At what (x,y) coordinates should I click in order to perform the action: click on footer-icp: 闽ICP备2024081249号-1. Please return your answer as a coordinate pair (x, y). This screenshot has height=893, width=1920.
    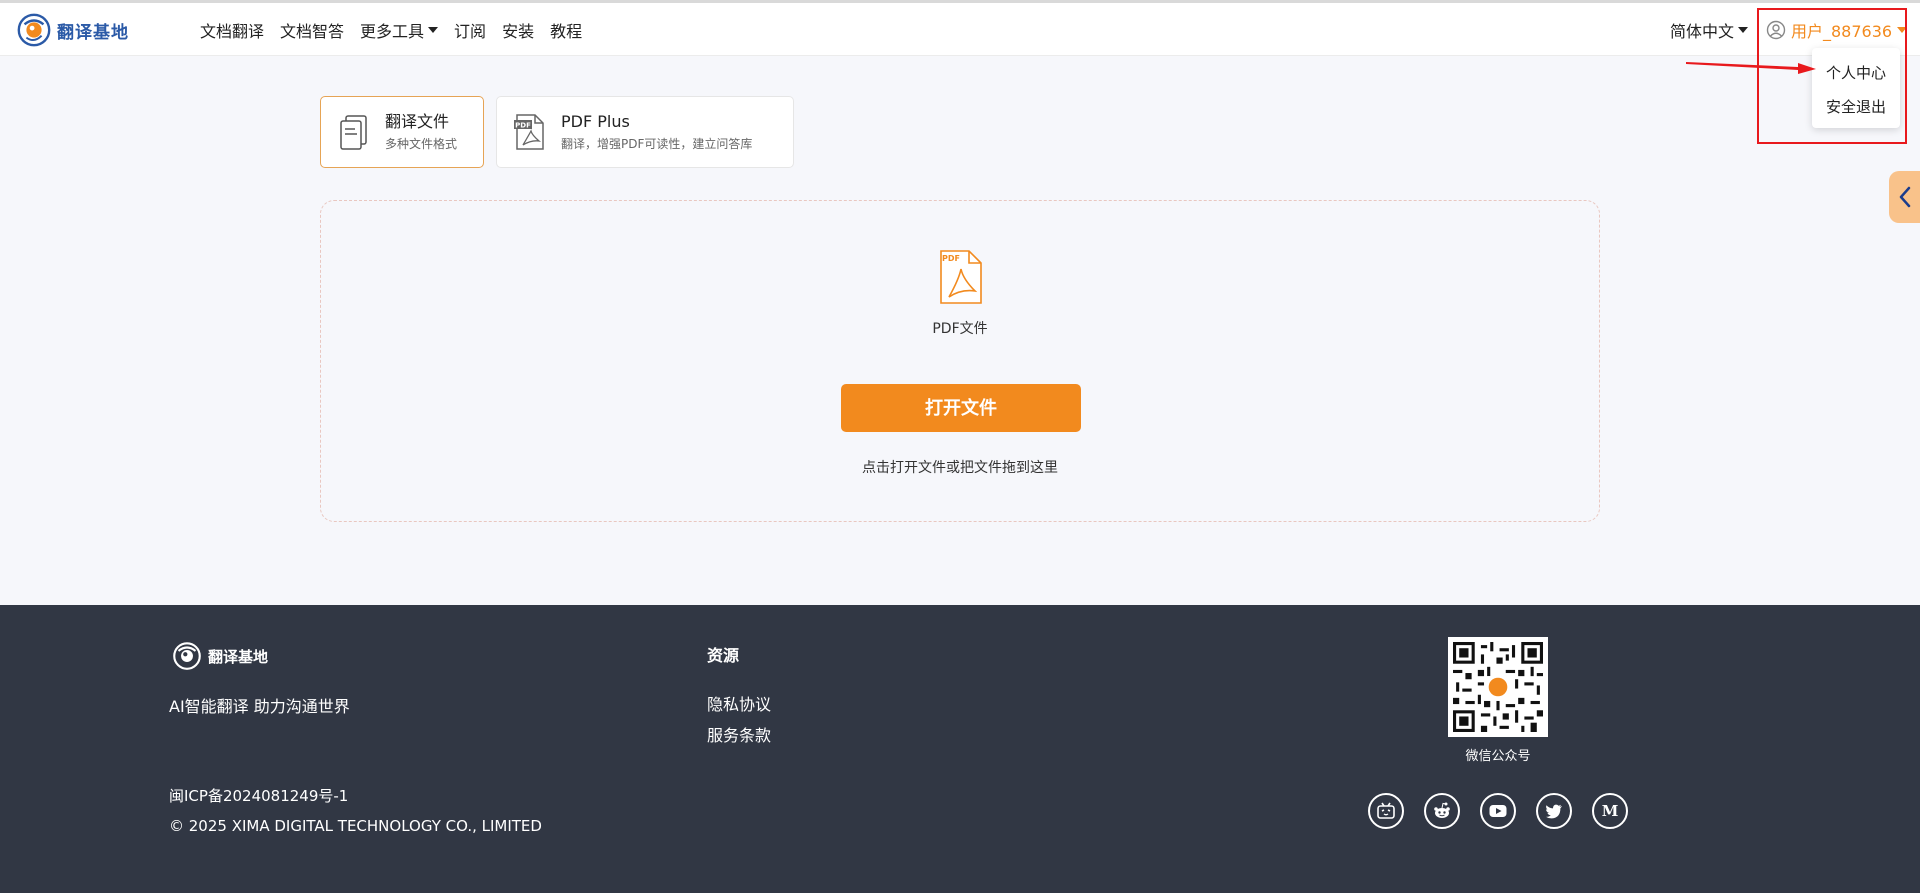
    Looking at the image, I should click on (258, 795).